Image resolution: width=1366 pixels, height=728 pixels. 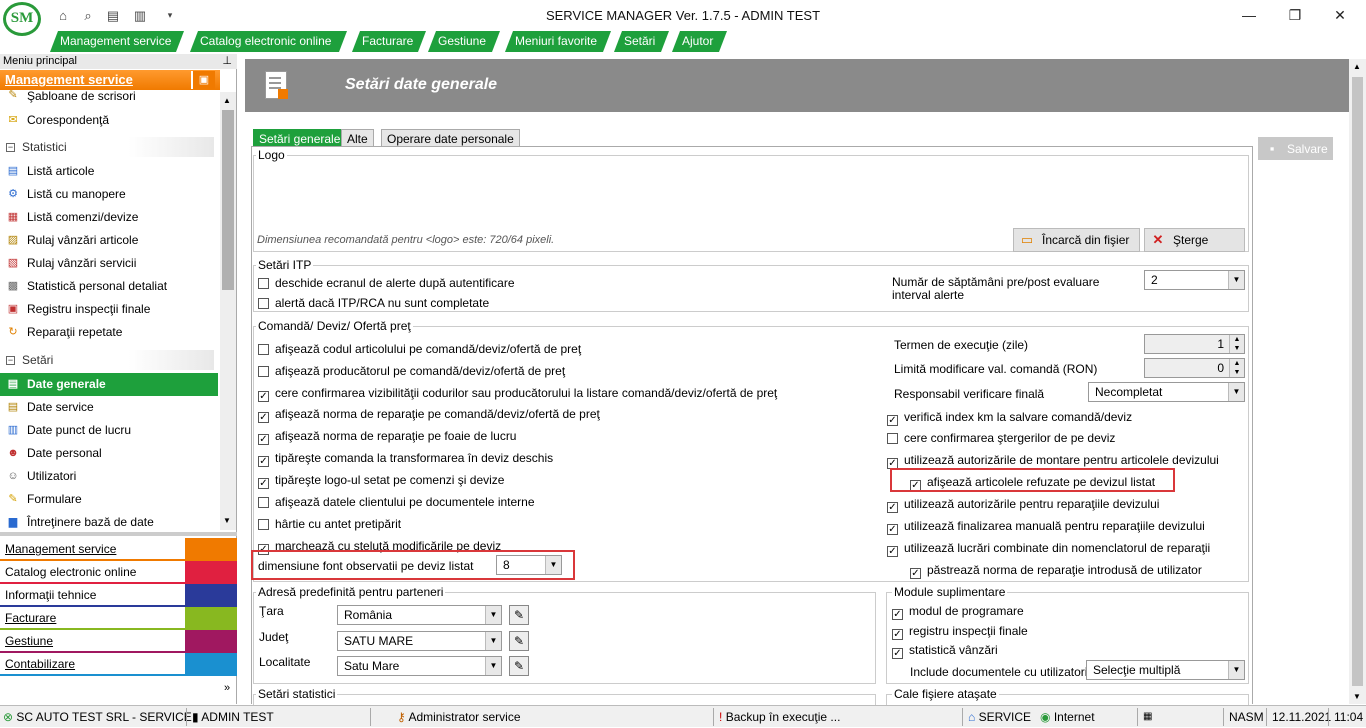 I want to click on sidebar-section-settings: − Setări, so click(x=107, y=360).